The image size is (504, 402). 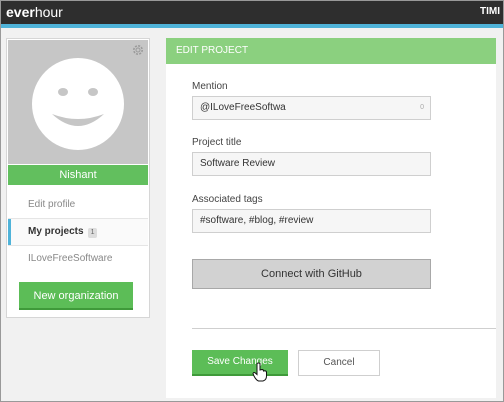 What do you see at coordinates (78, 205) in the screenshot?
I see `menu-item-edit-profile: Edit profile` at bounding box center [78, 205].